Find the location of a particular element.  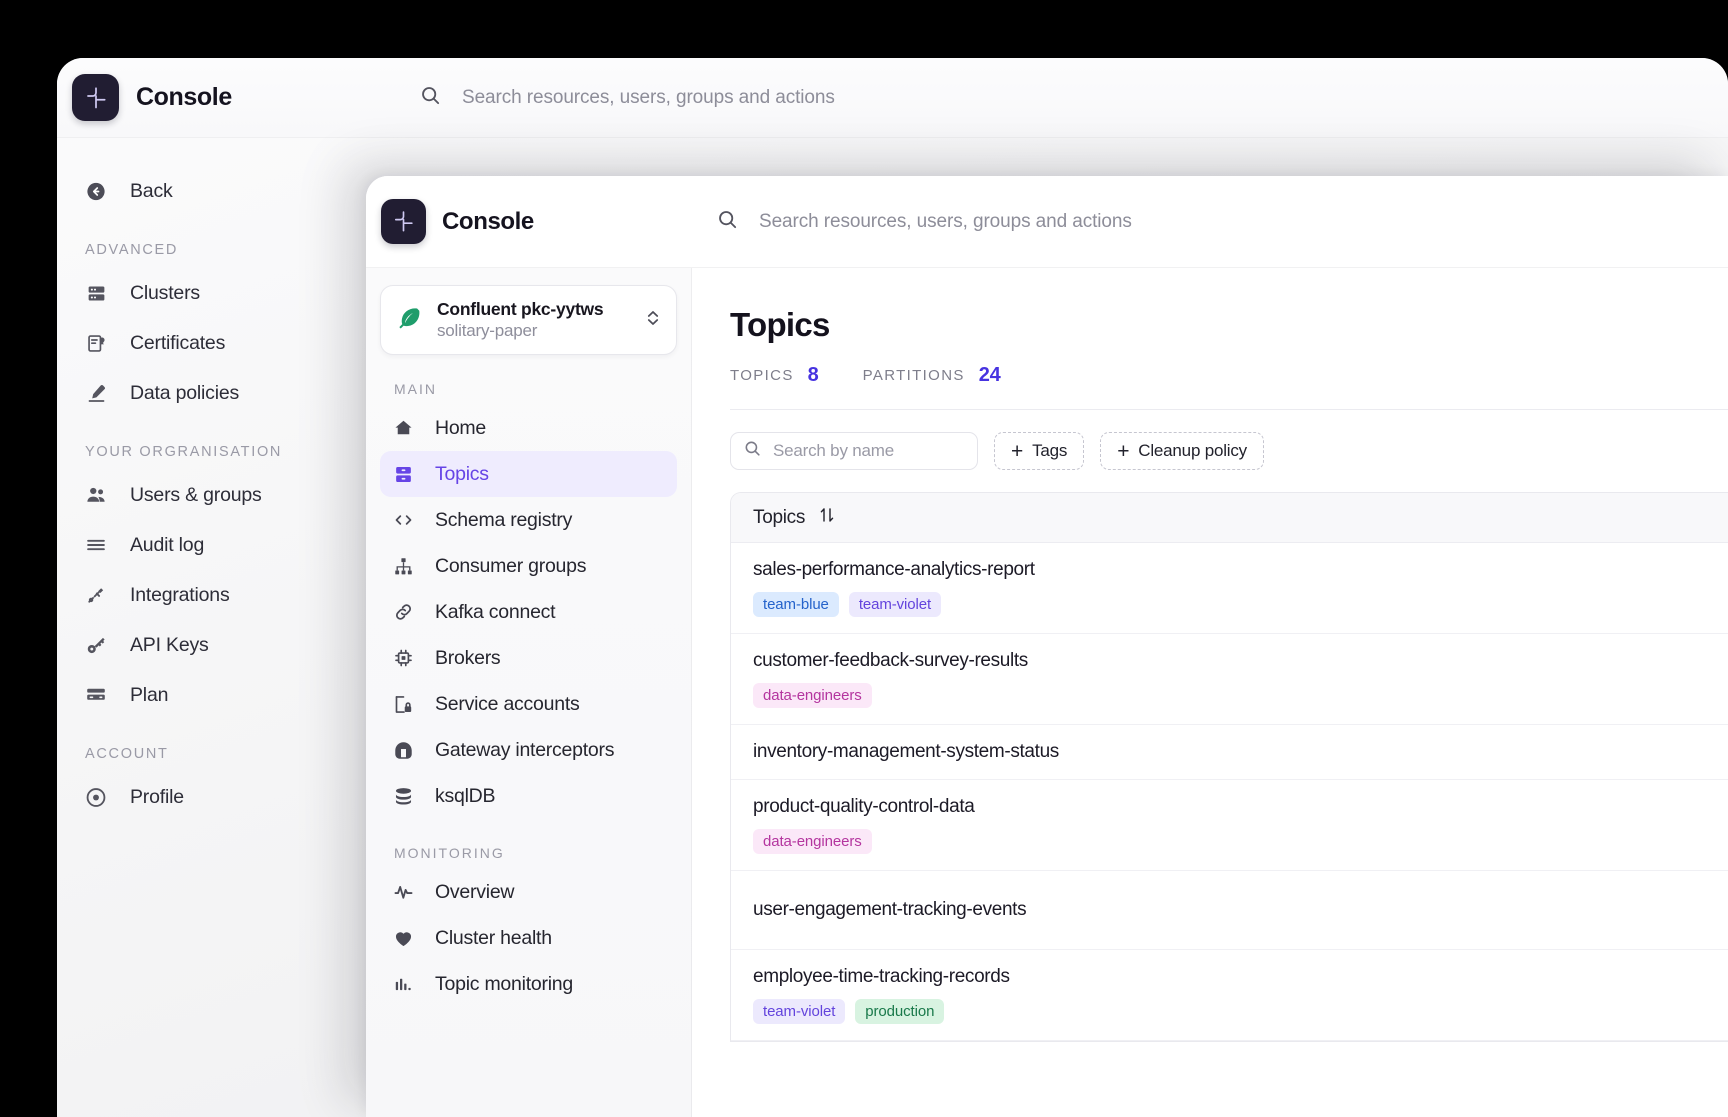

card-icon is located at coordinates (96, 695).